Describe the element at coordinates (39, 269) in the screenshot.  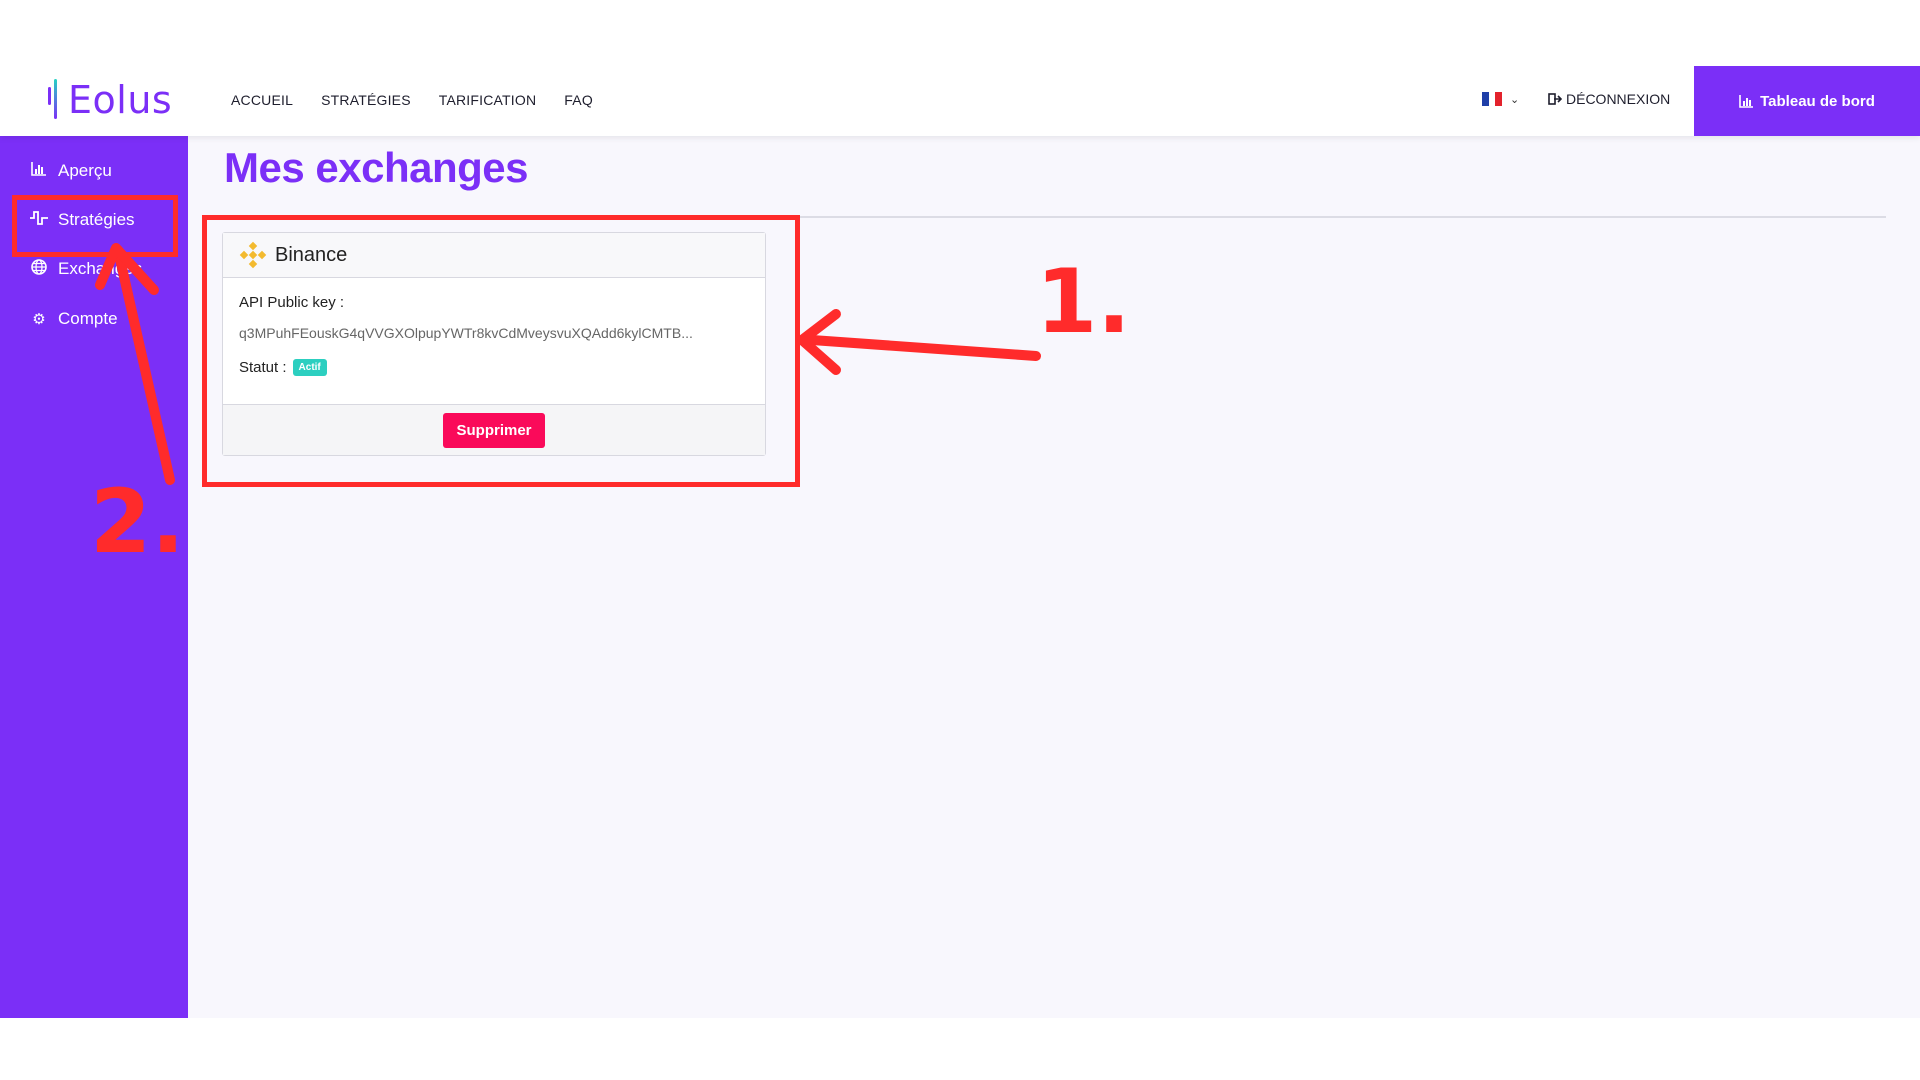
I see `globe-icon` at that location.